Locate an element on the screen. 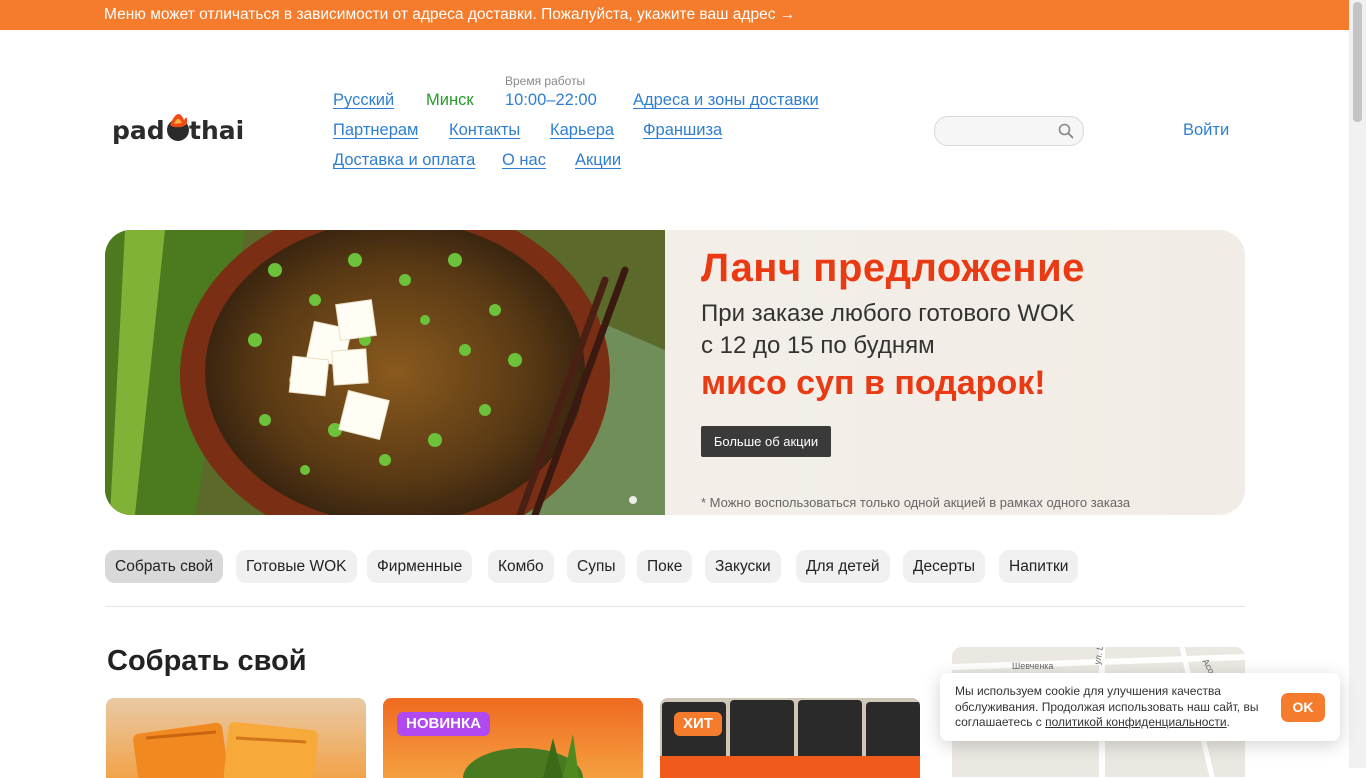  about-link: О нас is located at coordinates (524, 160).